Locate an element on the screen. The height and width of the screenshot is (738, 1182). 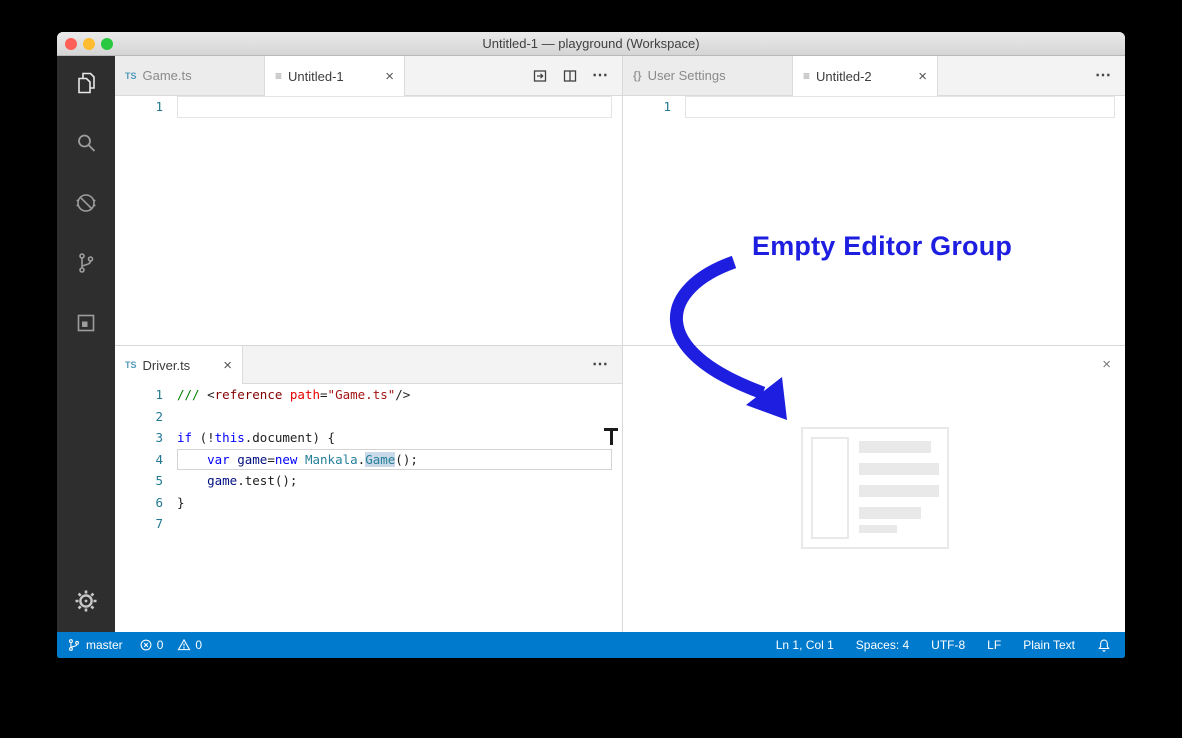
line-number: 7 is located at coordinates (159, 523).